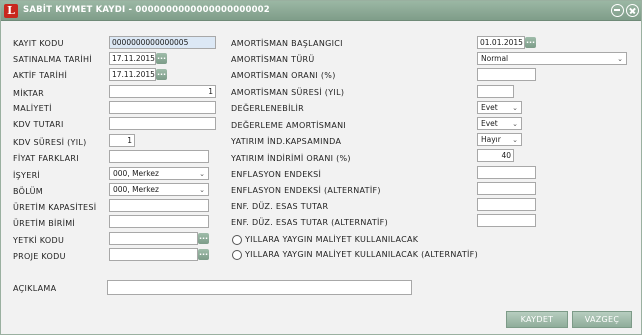 This screenshot has width=642, height=335. What do you see at coordinates (162, 42) in the screenshot?
I see `kayit-kodu-field: 0000000000000005` at bounding box center [162, 42].